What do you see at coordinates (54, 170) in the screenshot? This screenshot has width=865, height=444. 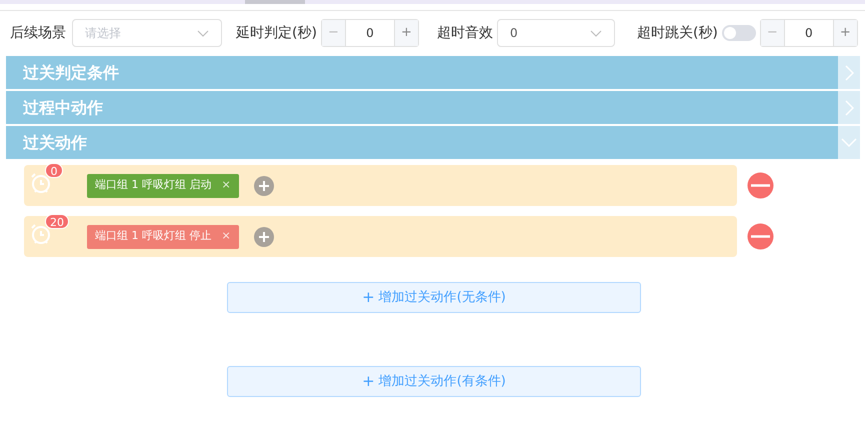 I see `delay-badge: 0` at bounding box center [54, 170].